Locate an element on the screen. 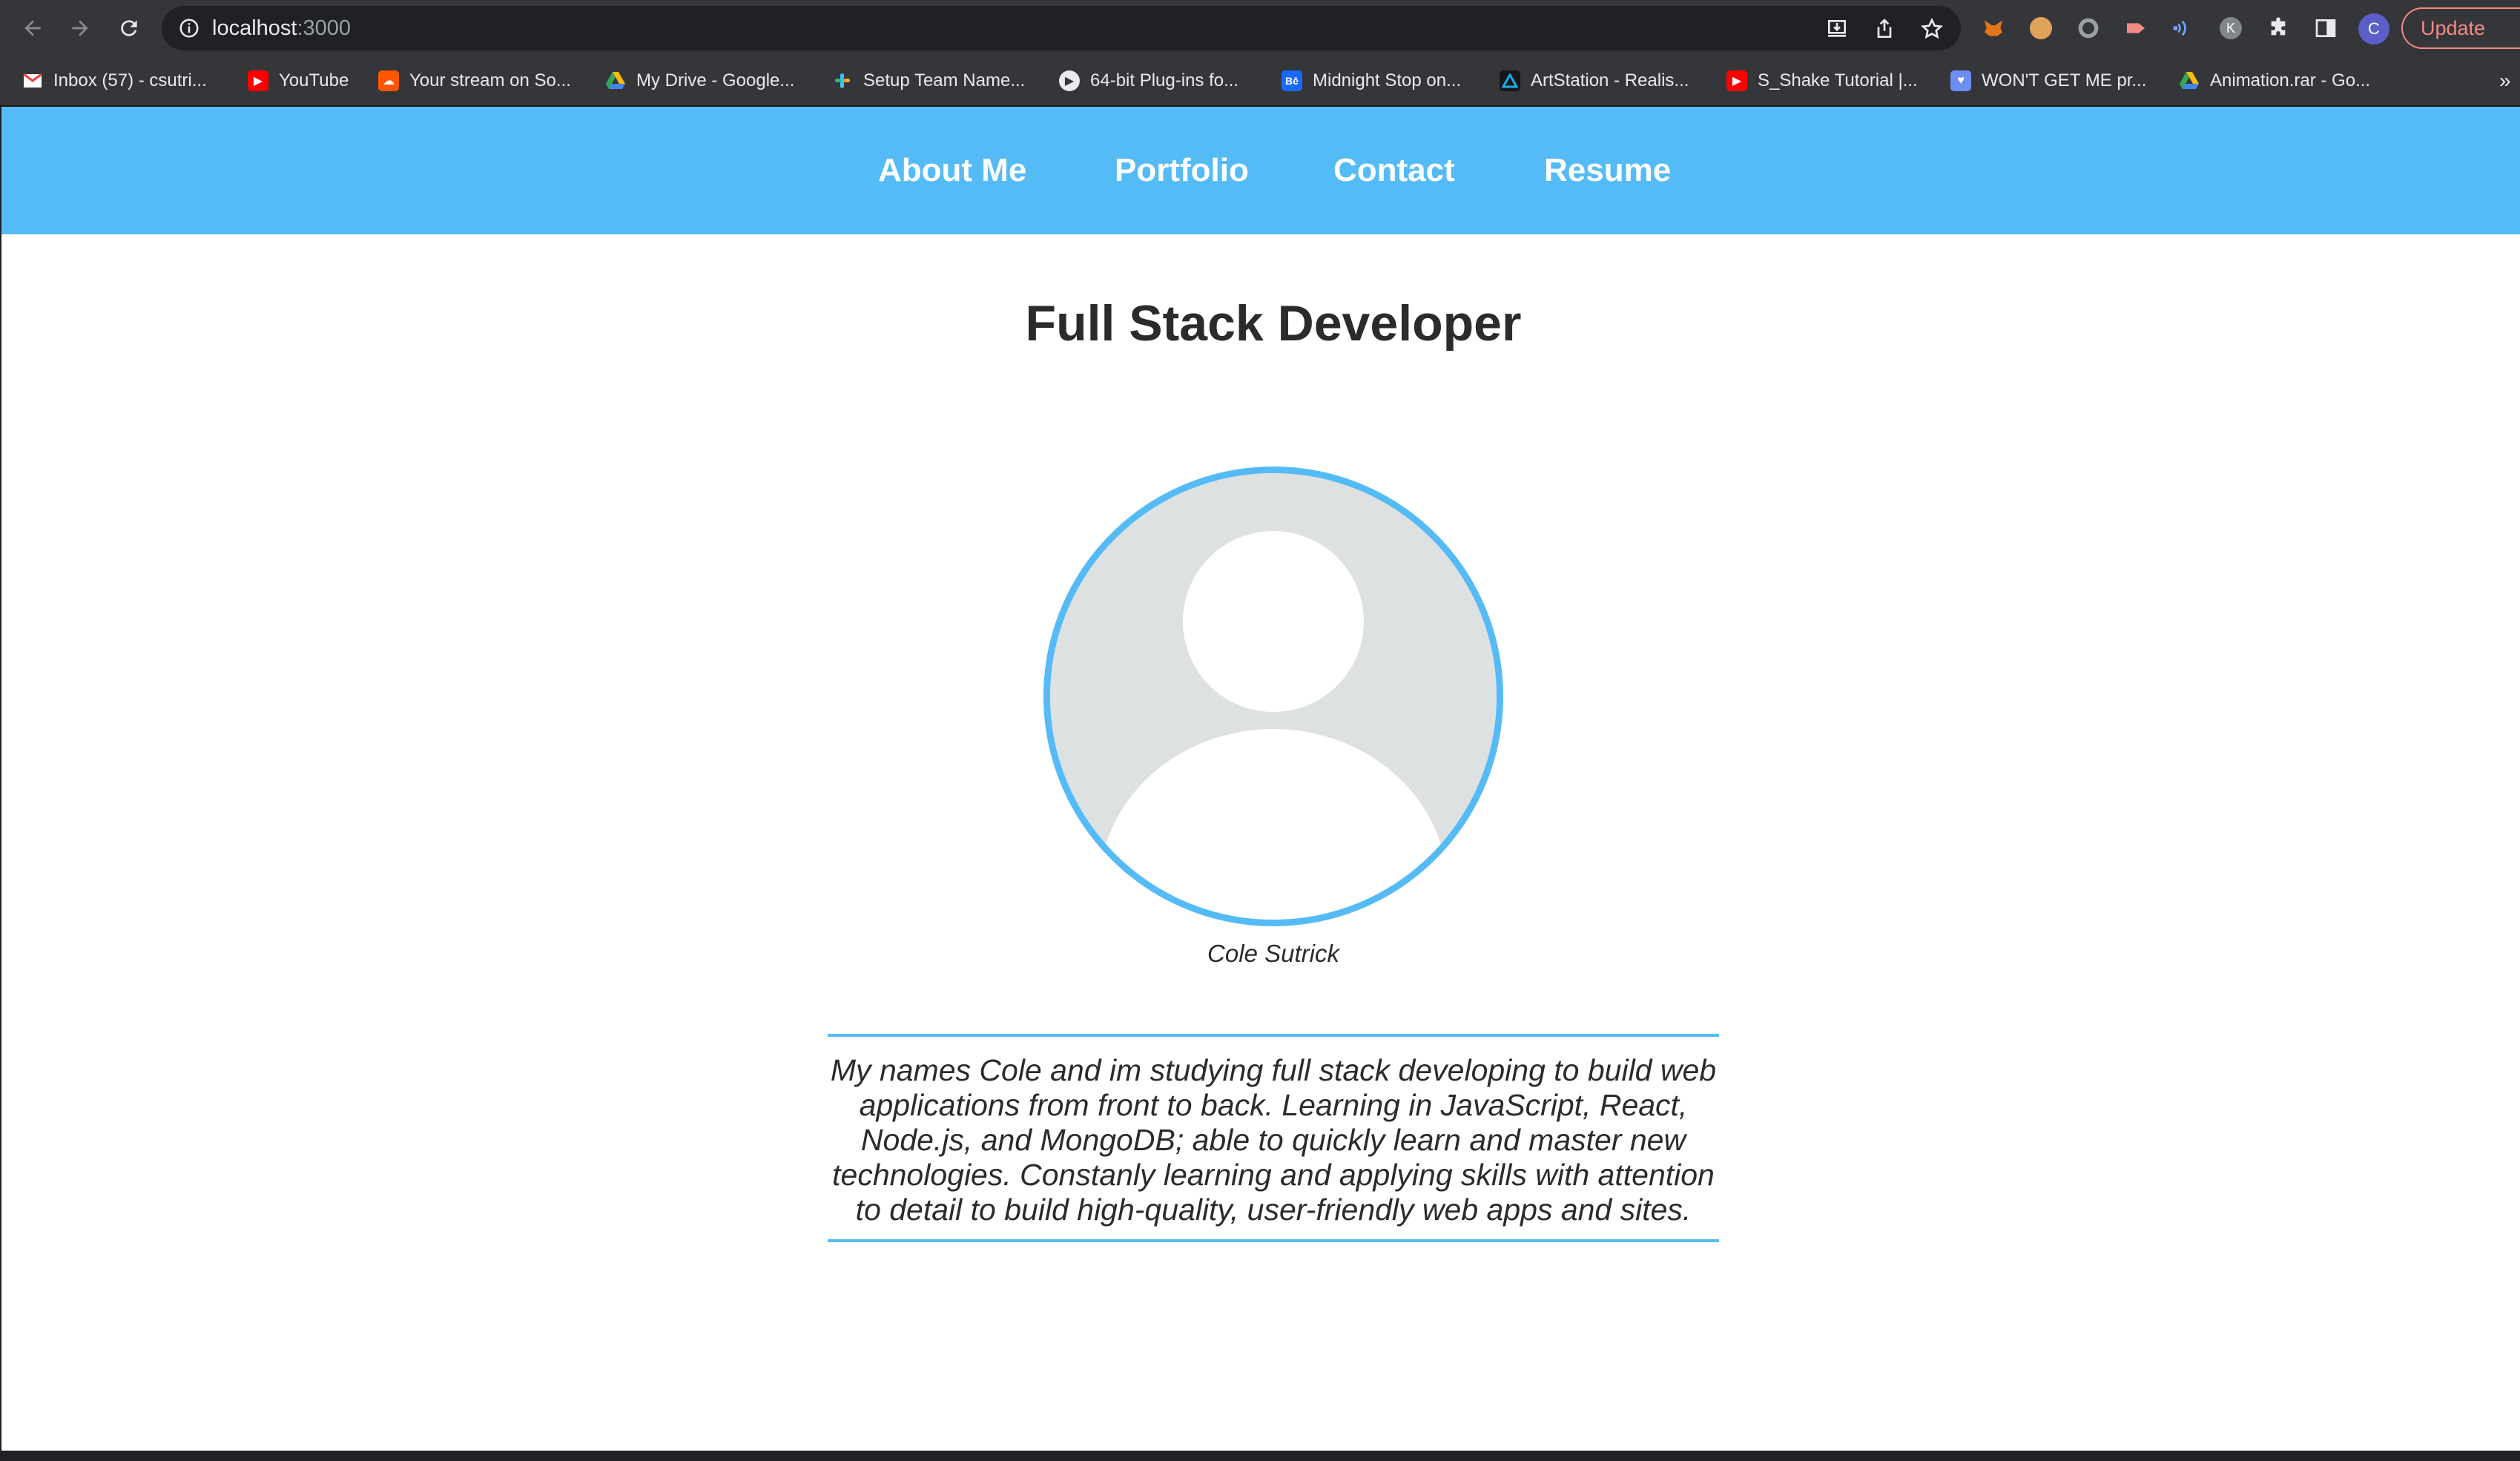 The height and width of the screenshot is (1461, 2520). default-avatar-icon is located at coordinates (1274, 696).